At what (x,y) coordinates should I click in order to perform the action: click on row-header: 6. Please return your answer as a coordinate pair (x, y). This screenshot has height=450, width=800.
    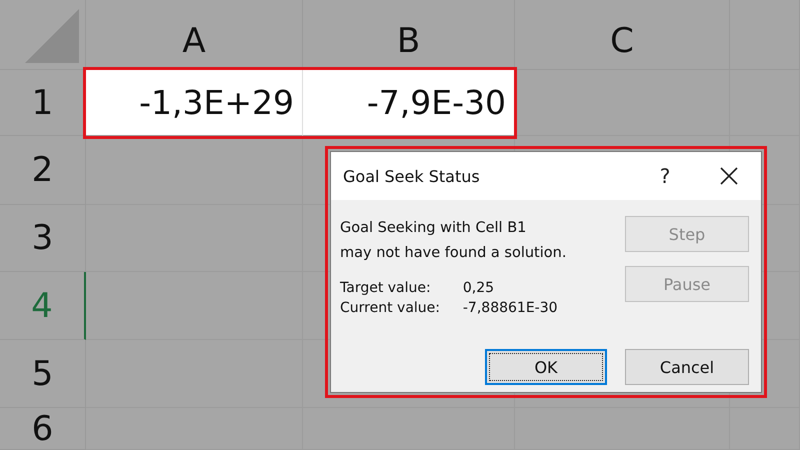
    Looking at the image, I should click on (43, 429).